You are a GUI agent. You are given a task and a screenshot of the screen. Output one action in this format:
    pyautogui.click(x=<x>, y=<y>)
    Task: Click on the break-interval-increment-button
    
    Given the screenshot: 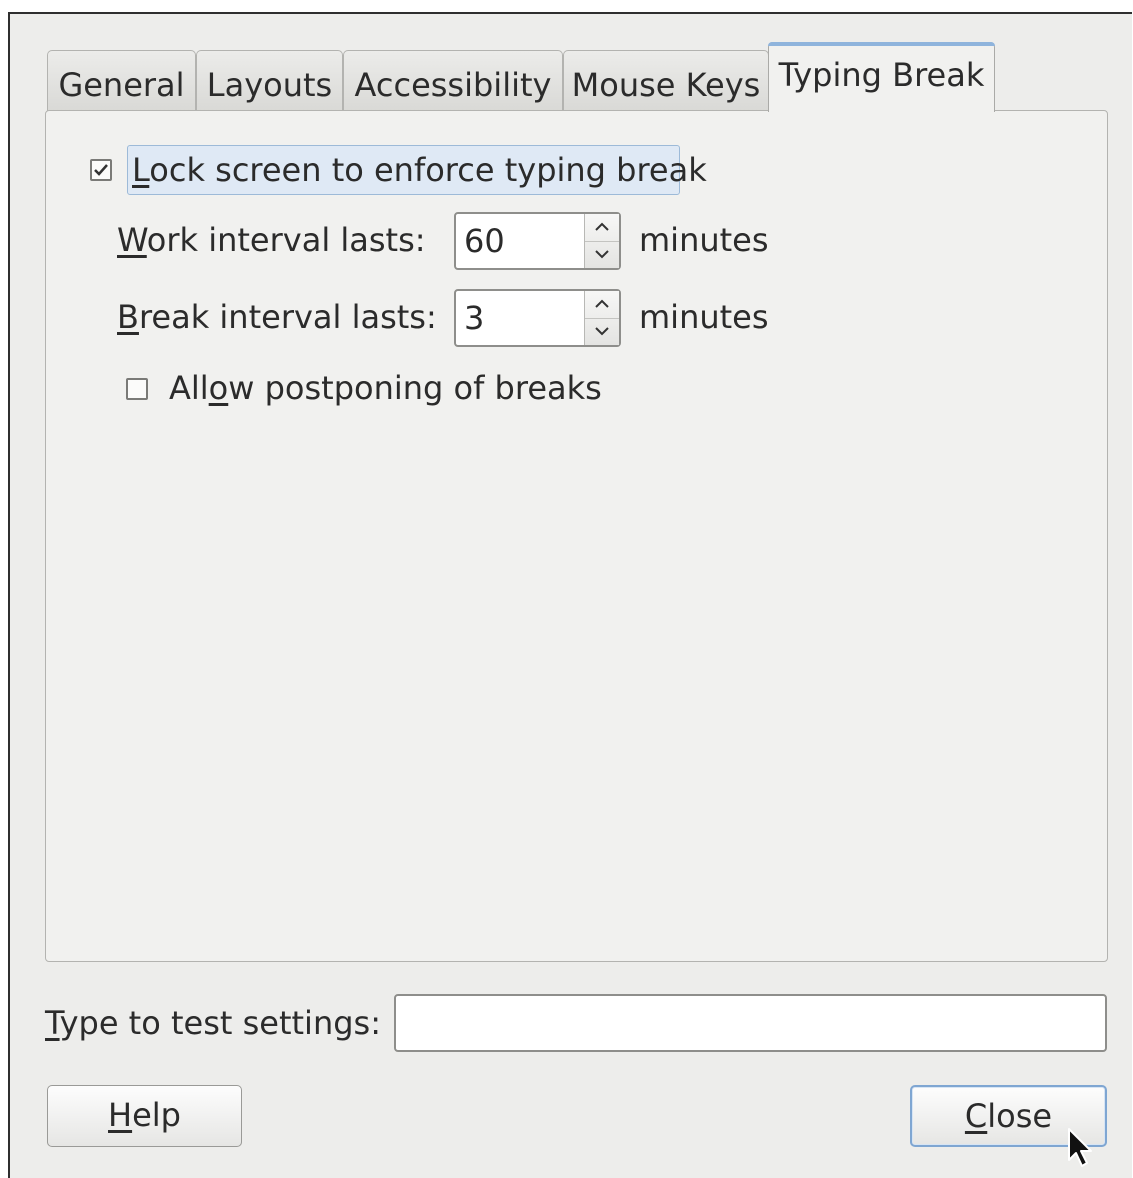 What is the action you would take?
    pyautogui.click(x=602, y=305)
    